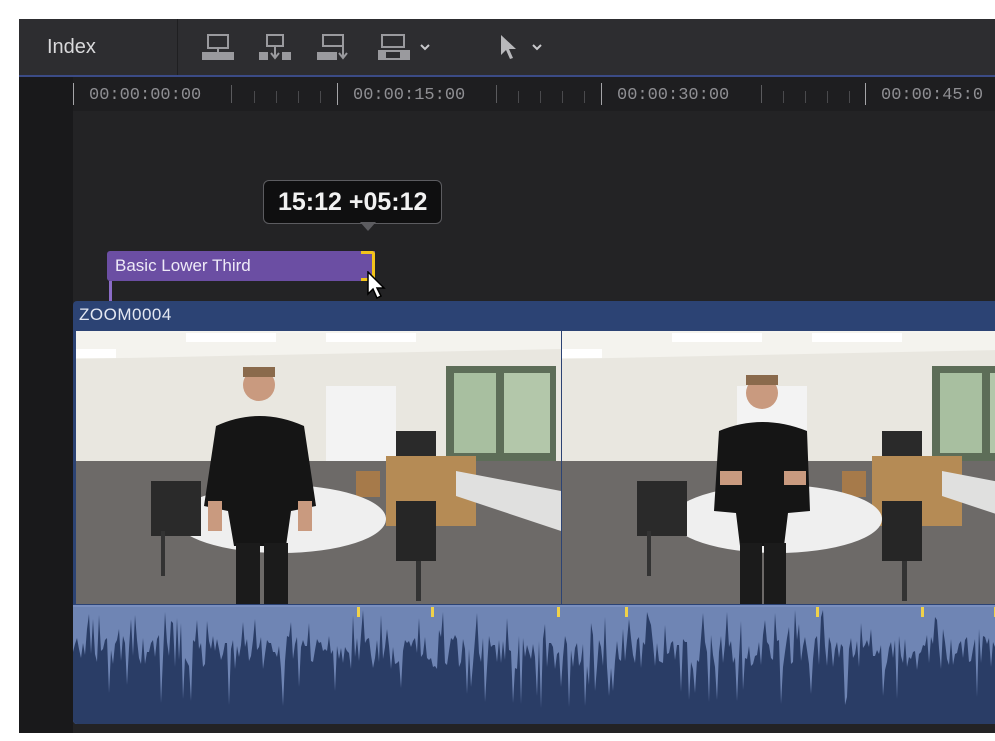  I want to click on connect-clip-button, so click(218, 47).